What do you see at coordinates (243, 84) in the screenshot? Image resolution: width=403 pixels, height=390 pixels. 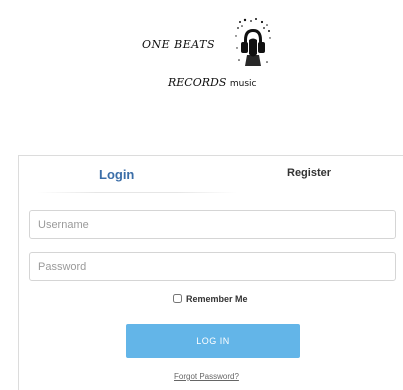 I see `logo-line-2-suffix: music` at bounding box center [243, 84].